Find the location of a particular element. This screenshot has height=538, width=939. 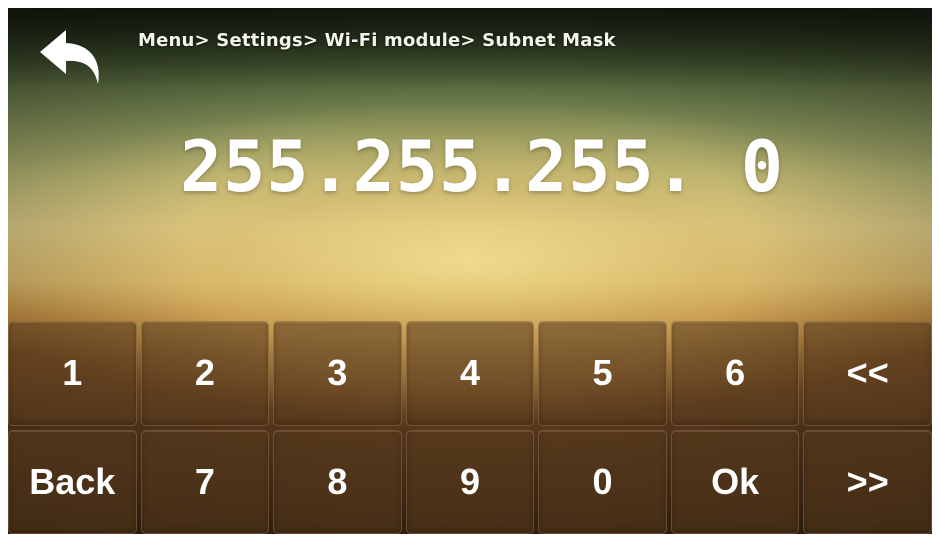

key-7: 7 is located at coordinates (205, 481).